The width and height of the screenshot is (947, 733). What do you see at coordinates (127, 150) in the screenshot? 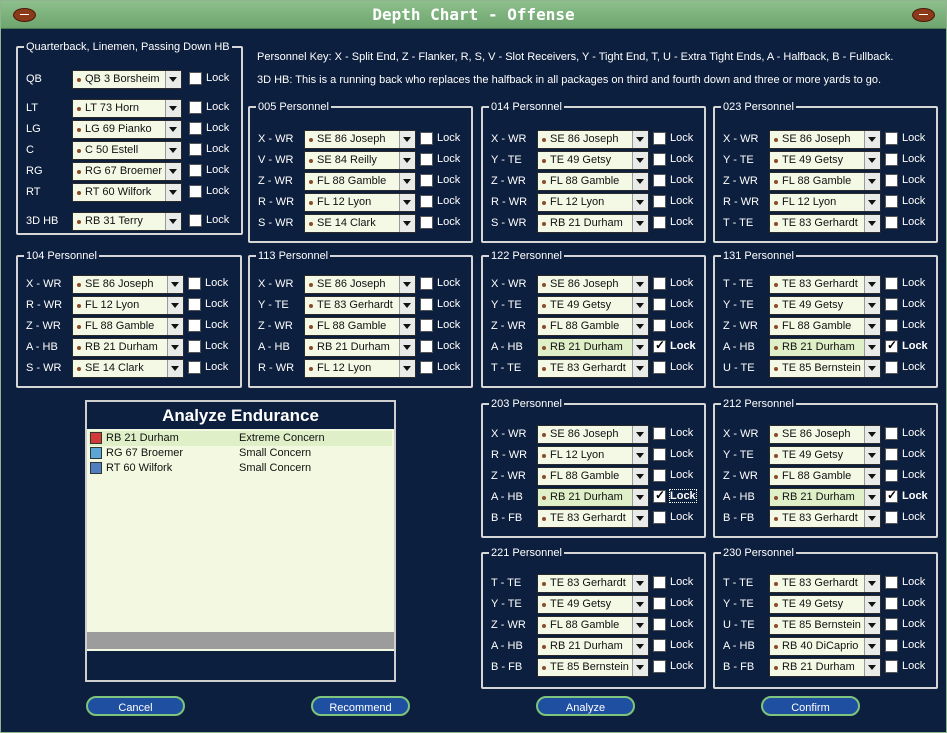
I see `player-dropdown: C 50 Estell` at bounding box center [127, 150].